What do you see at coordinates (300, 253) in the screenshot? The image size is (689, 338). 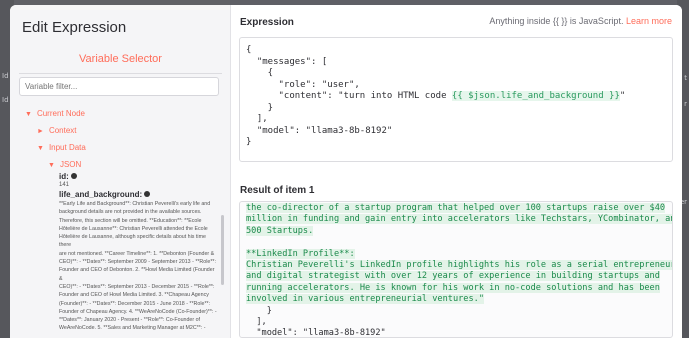 I see `result-line: **LinkedIn Profile**:` at bounding box center [300, 253].